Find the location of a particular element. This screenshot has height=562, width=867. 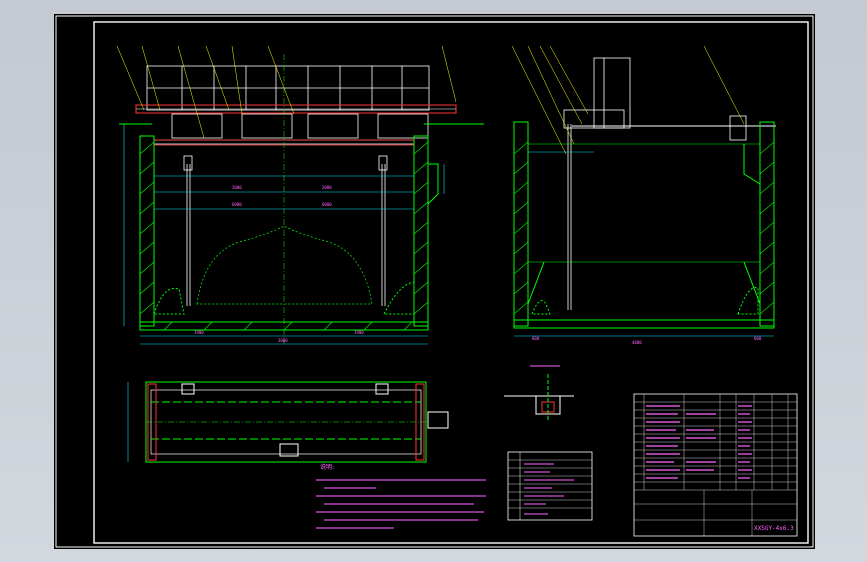

title-block-code: XXSGY-4x6.3 is located at coordinates (774, 528).